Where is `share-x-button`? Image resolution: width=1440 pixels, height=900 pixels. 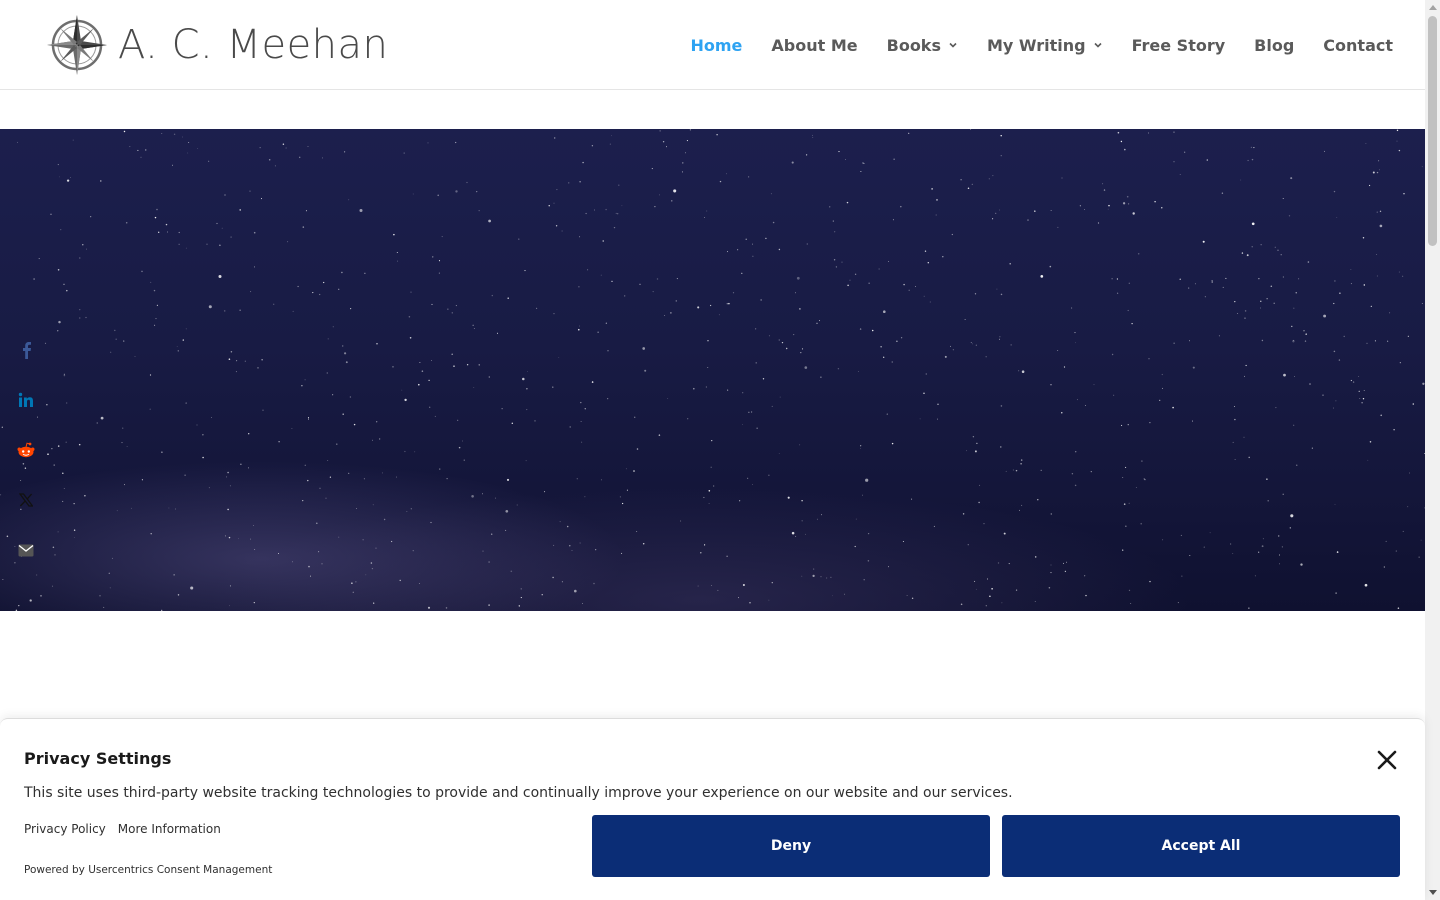
share-x-button is located at coordinates (26, 500).